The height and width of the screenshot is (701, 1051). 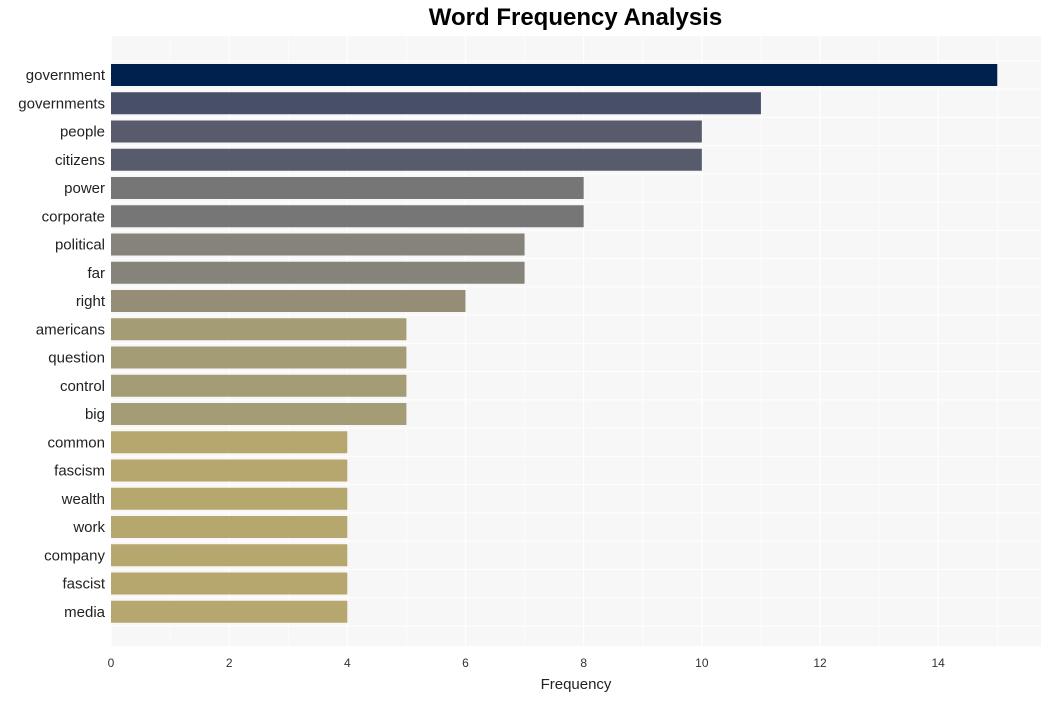 I want to click on bar-wealth, so click(x=229, y=498).